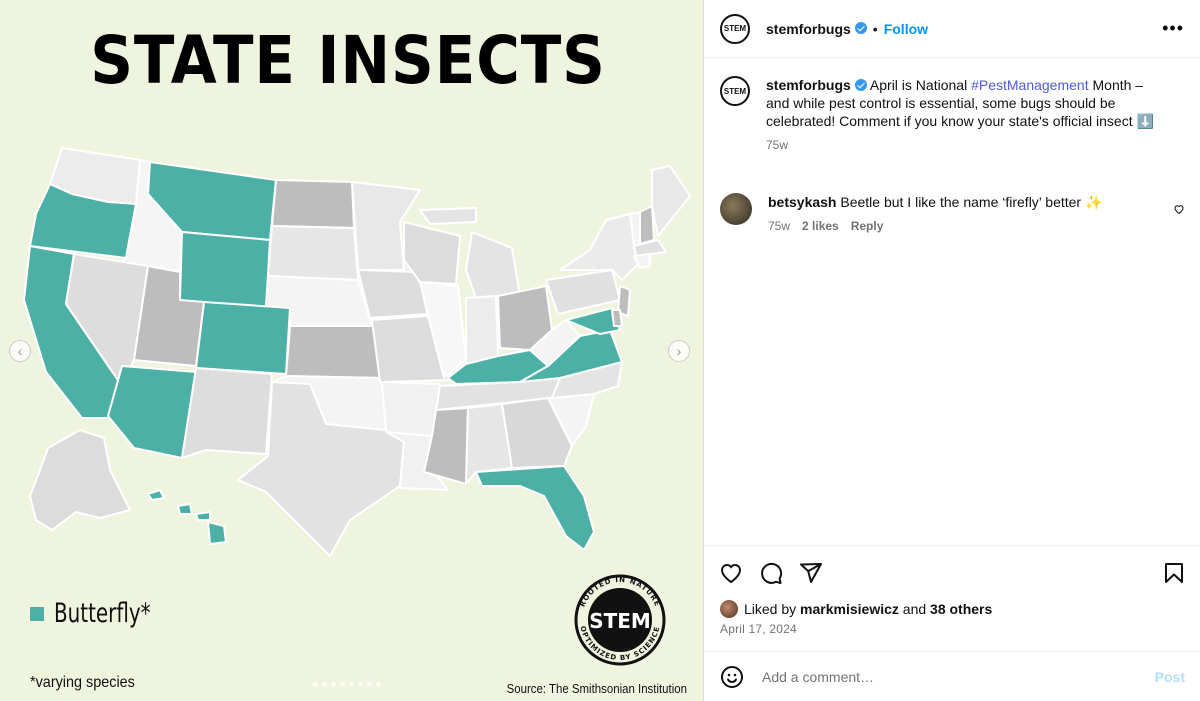 The image size is (1200, 701). I want to click on caption-text-before: April is National, so click(919, 85).